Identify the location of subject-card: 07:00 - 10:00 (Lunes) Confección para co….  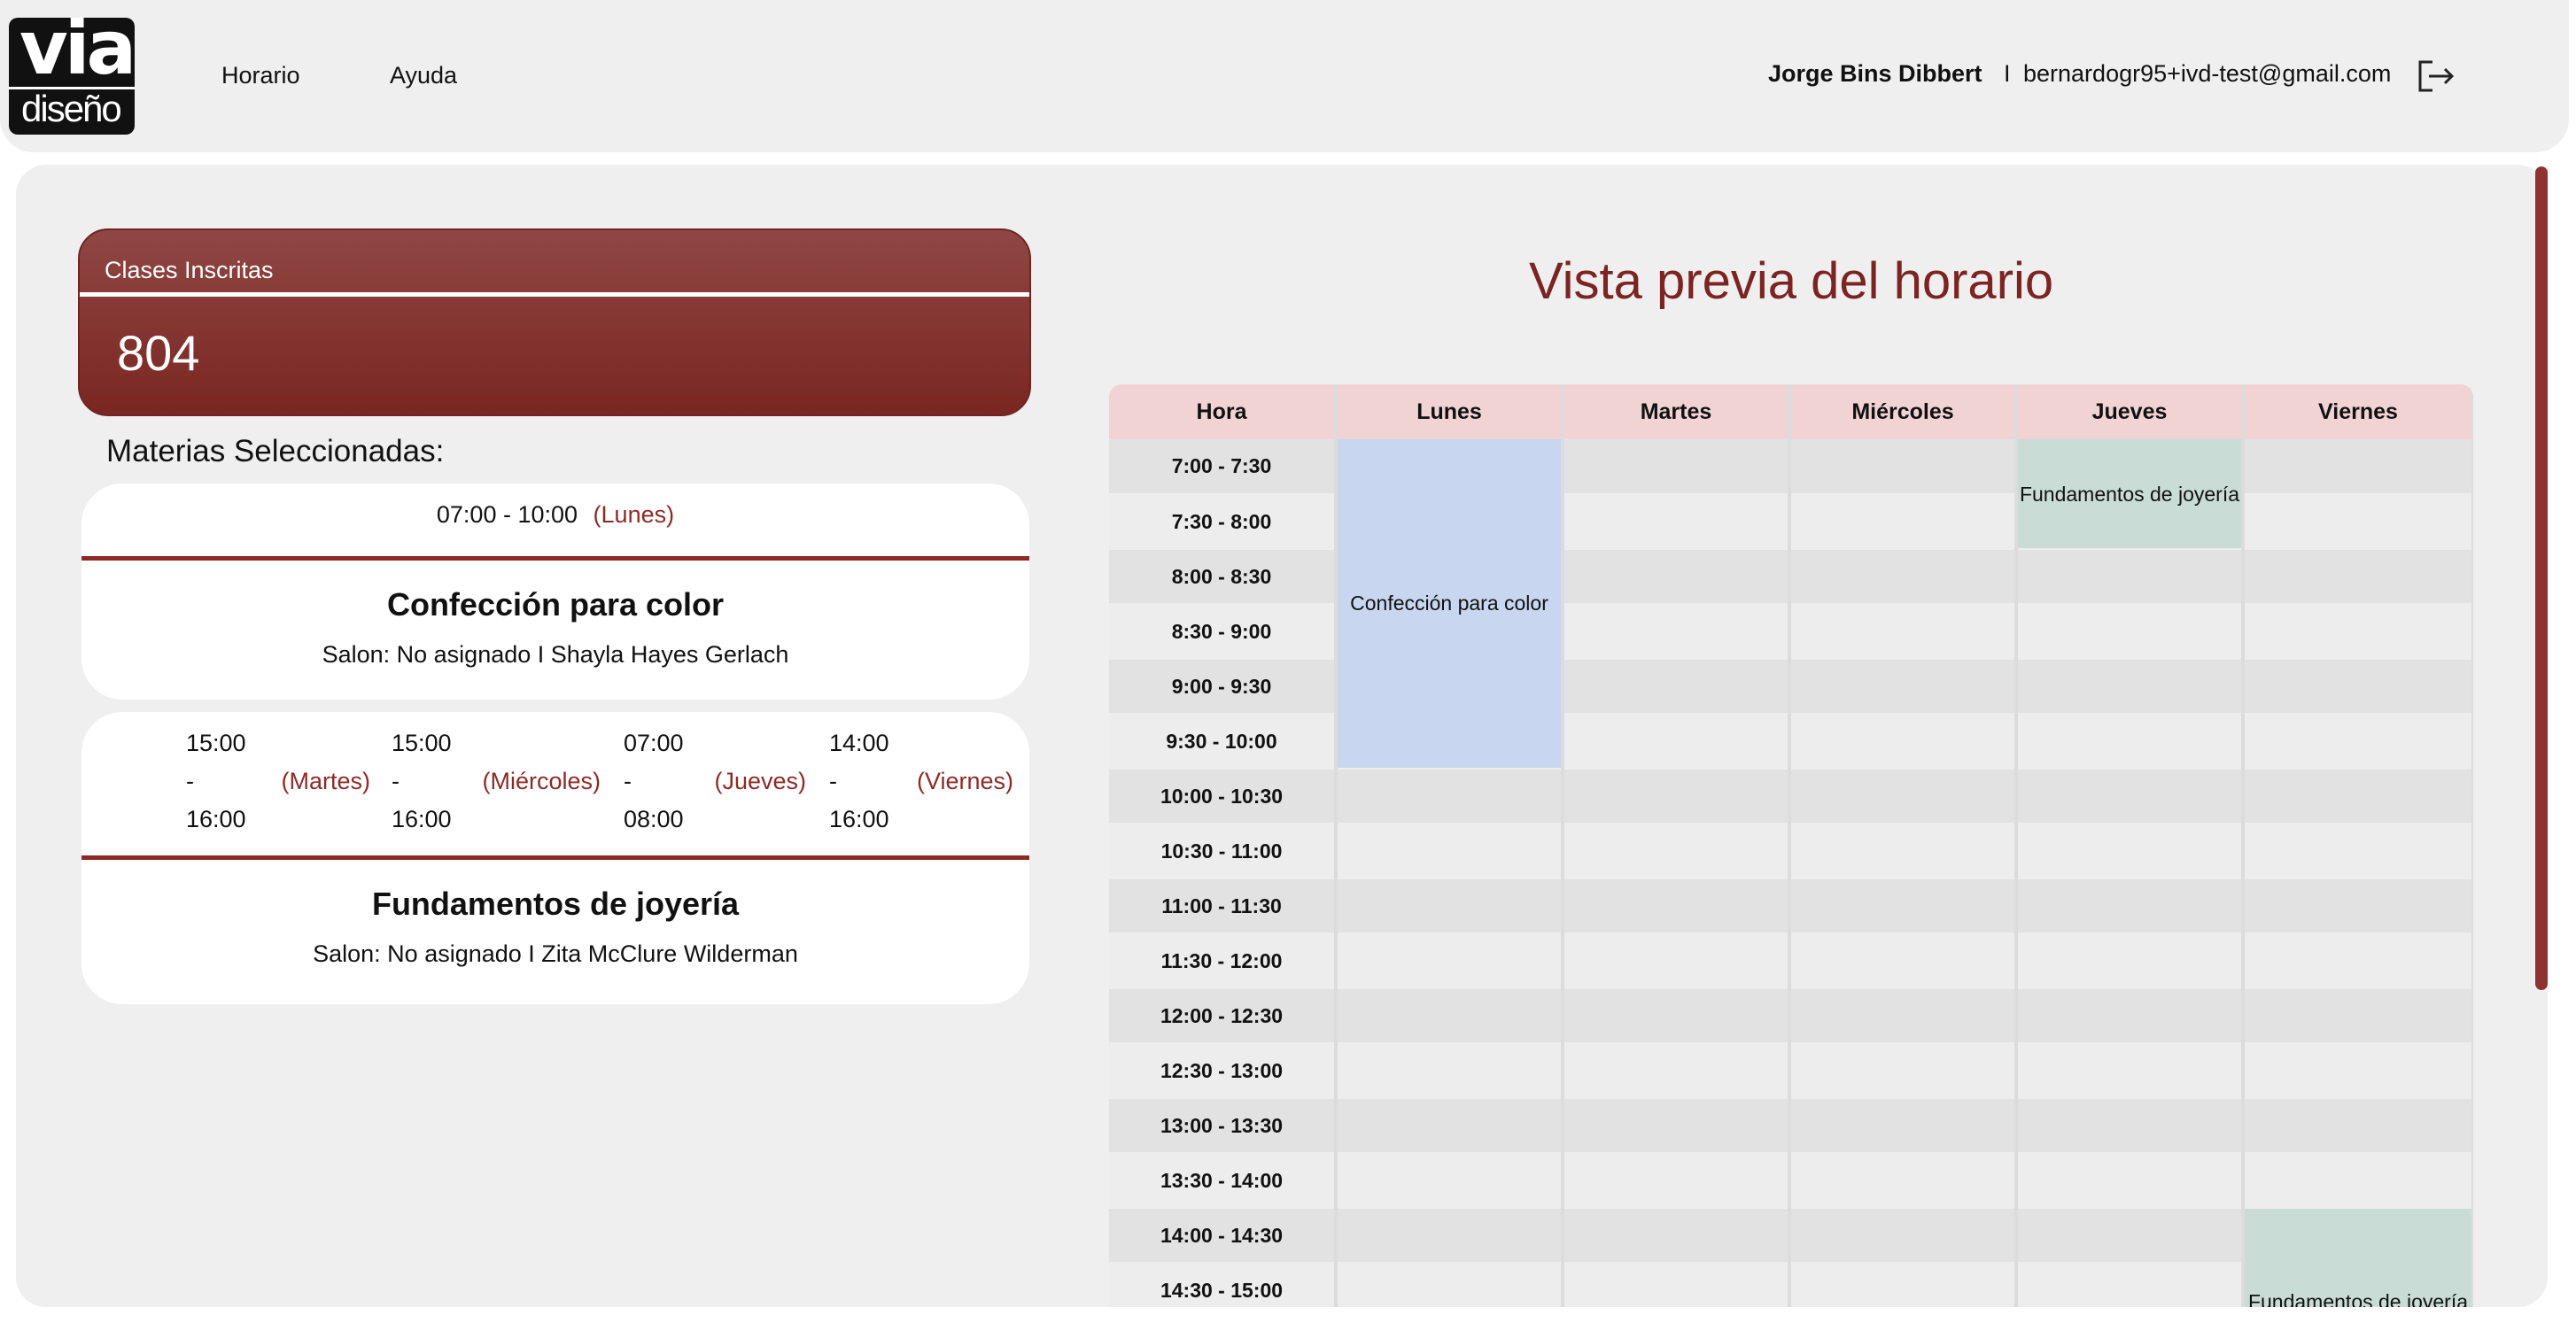
(555, 592).